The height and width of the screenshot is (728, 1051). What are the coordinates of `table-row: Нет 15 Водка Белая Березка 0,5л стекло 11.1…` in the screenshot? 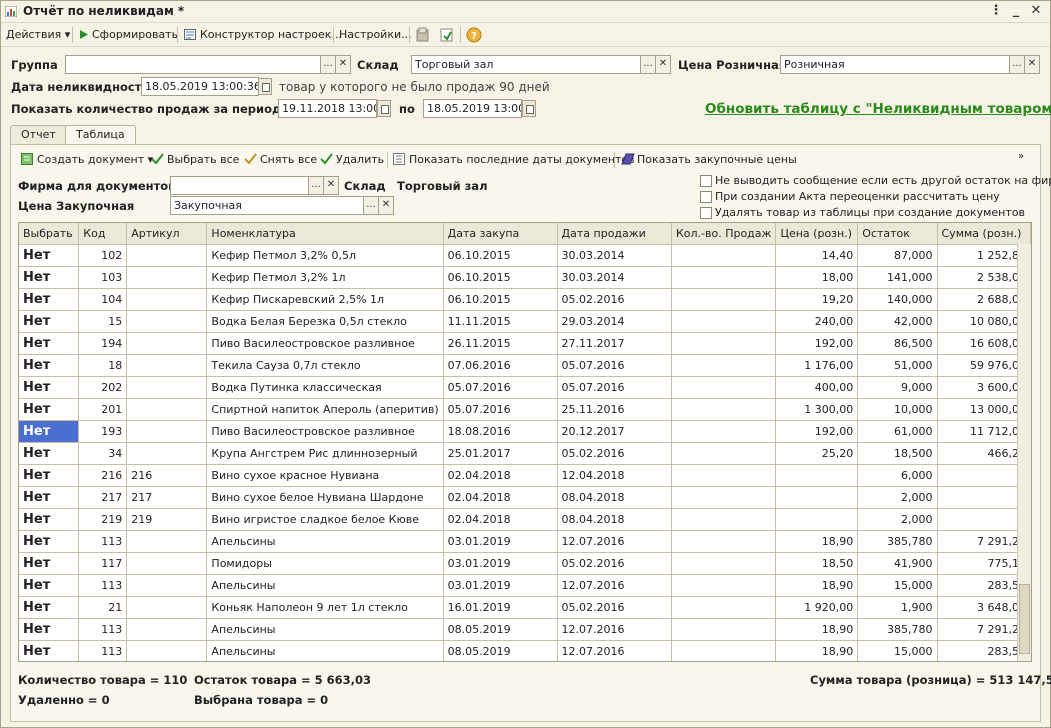 It's located at (525, 321).